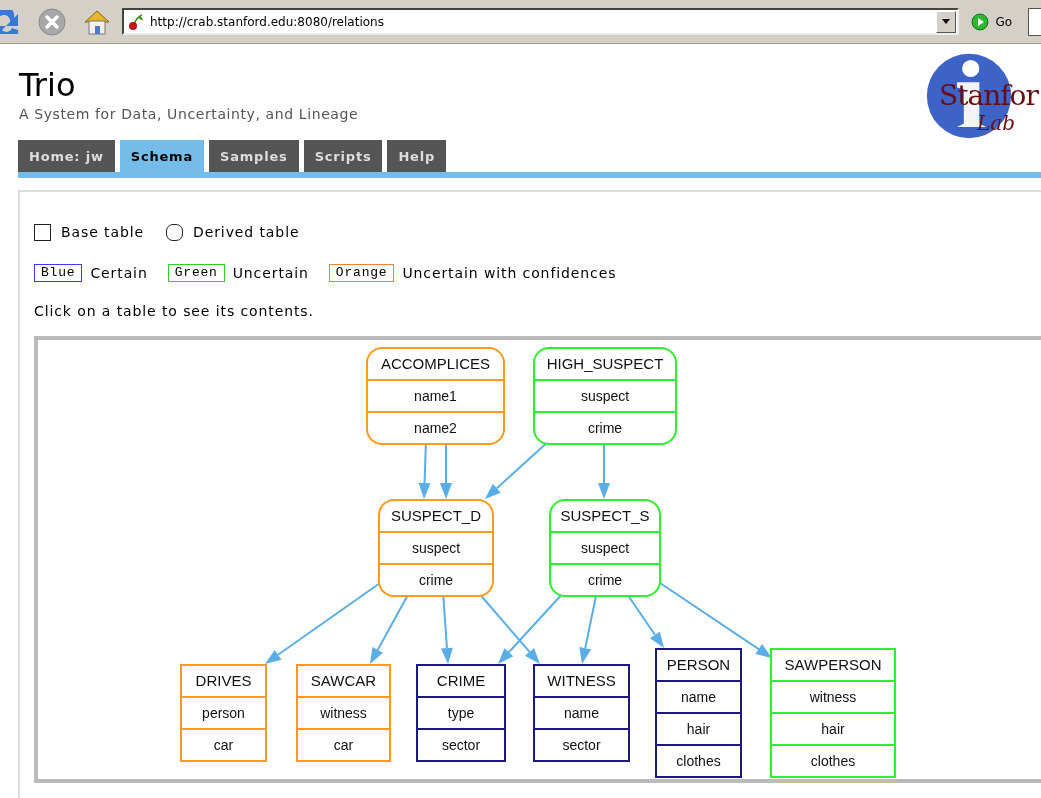  What do you see at coordinates (461, 681) in the screenshot?
I see `table-name: CRIME` at bounding box center [461, 681].